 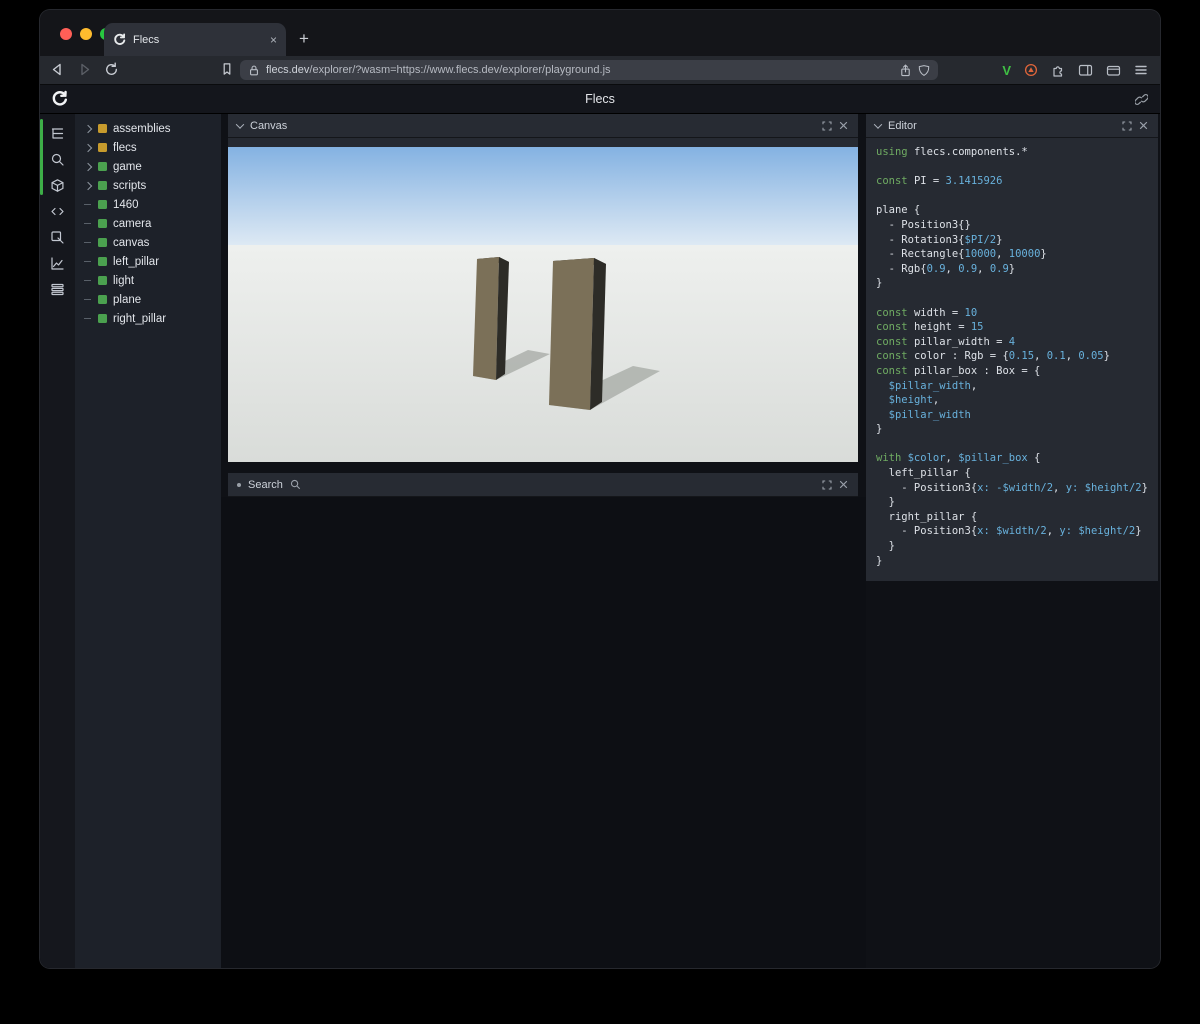 I want to click on rail-active-indicator, so click(x=41, y=157).